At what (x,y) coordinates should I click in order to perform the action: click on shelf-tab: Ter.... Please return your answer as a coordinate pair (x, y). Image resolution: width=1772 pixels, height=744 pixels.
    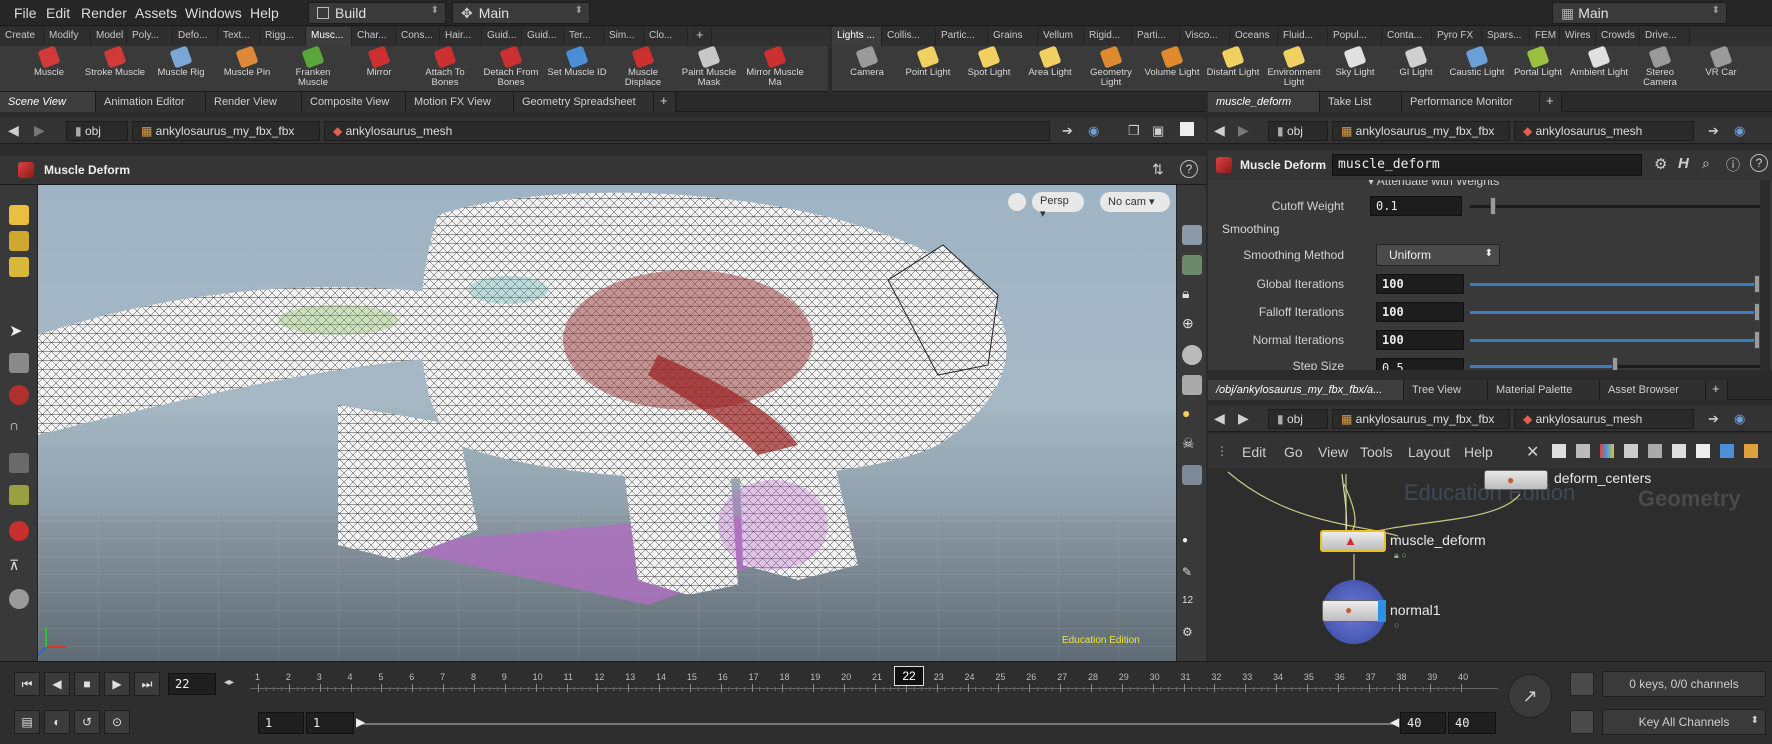
    Looking at the image, I should click on (584, 36).